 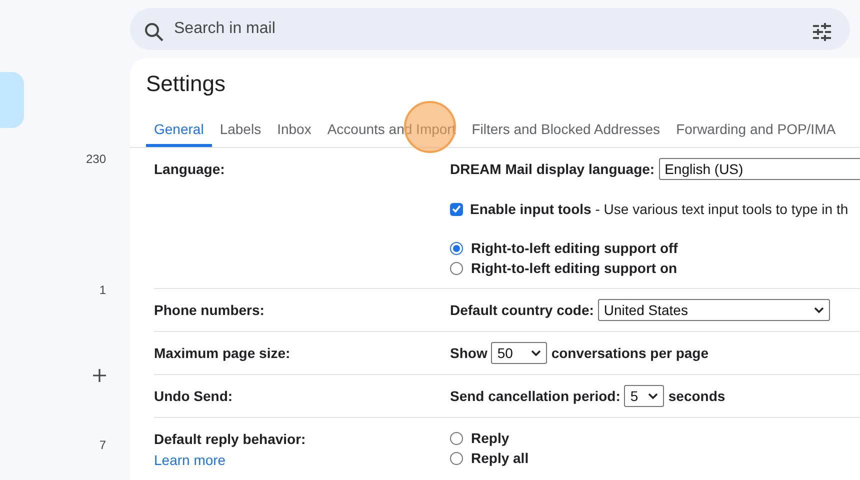 I want to click on unread-count: 1, so click(x=102, y=290).